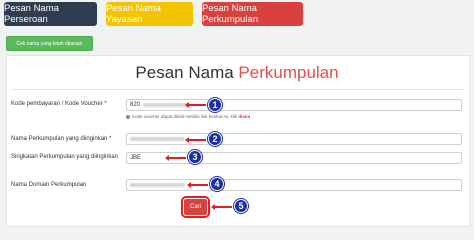  What do you see at coordinates (252, 14) in the screenshot?
I see `pesan-nama-perkumpulan-button: Pesan Nama Perkumpulan` at bounding box center [252, 14].